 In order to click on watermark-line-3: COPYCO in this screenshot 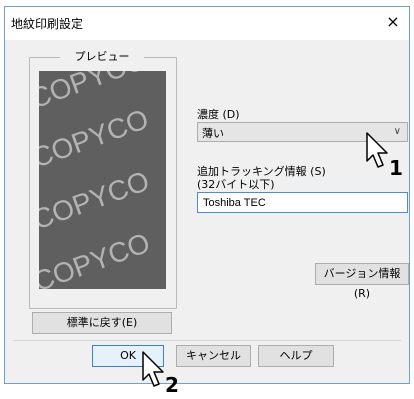, I will do `click(96, 258)`.